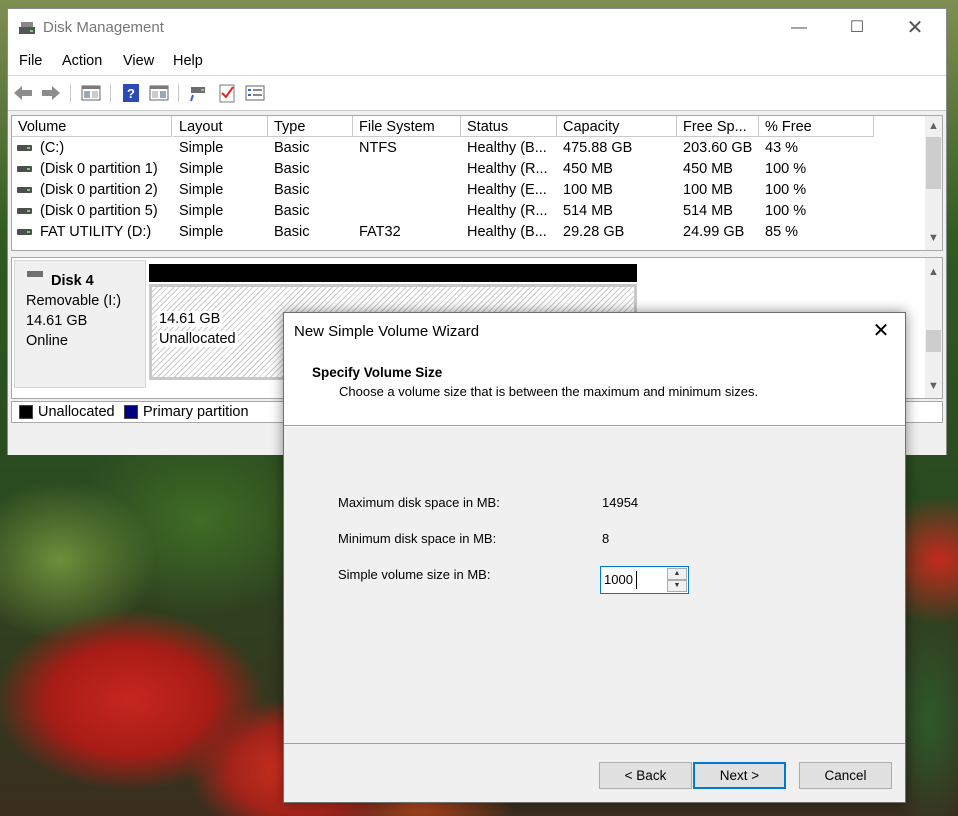  What do you see at coordinates (27, 28) in the screenshot?
I see `disk-management-app-icon` at bounding box center [27, 28].